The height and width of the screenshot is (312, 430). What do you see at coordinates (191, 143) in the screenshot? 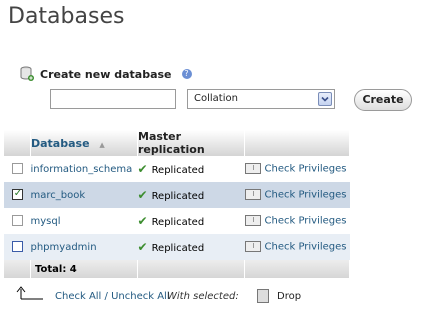
I see `master-replication-column-header: Master replication` at bounding box center [191, 143].